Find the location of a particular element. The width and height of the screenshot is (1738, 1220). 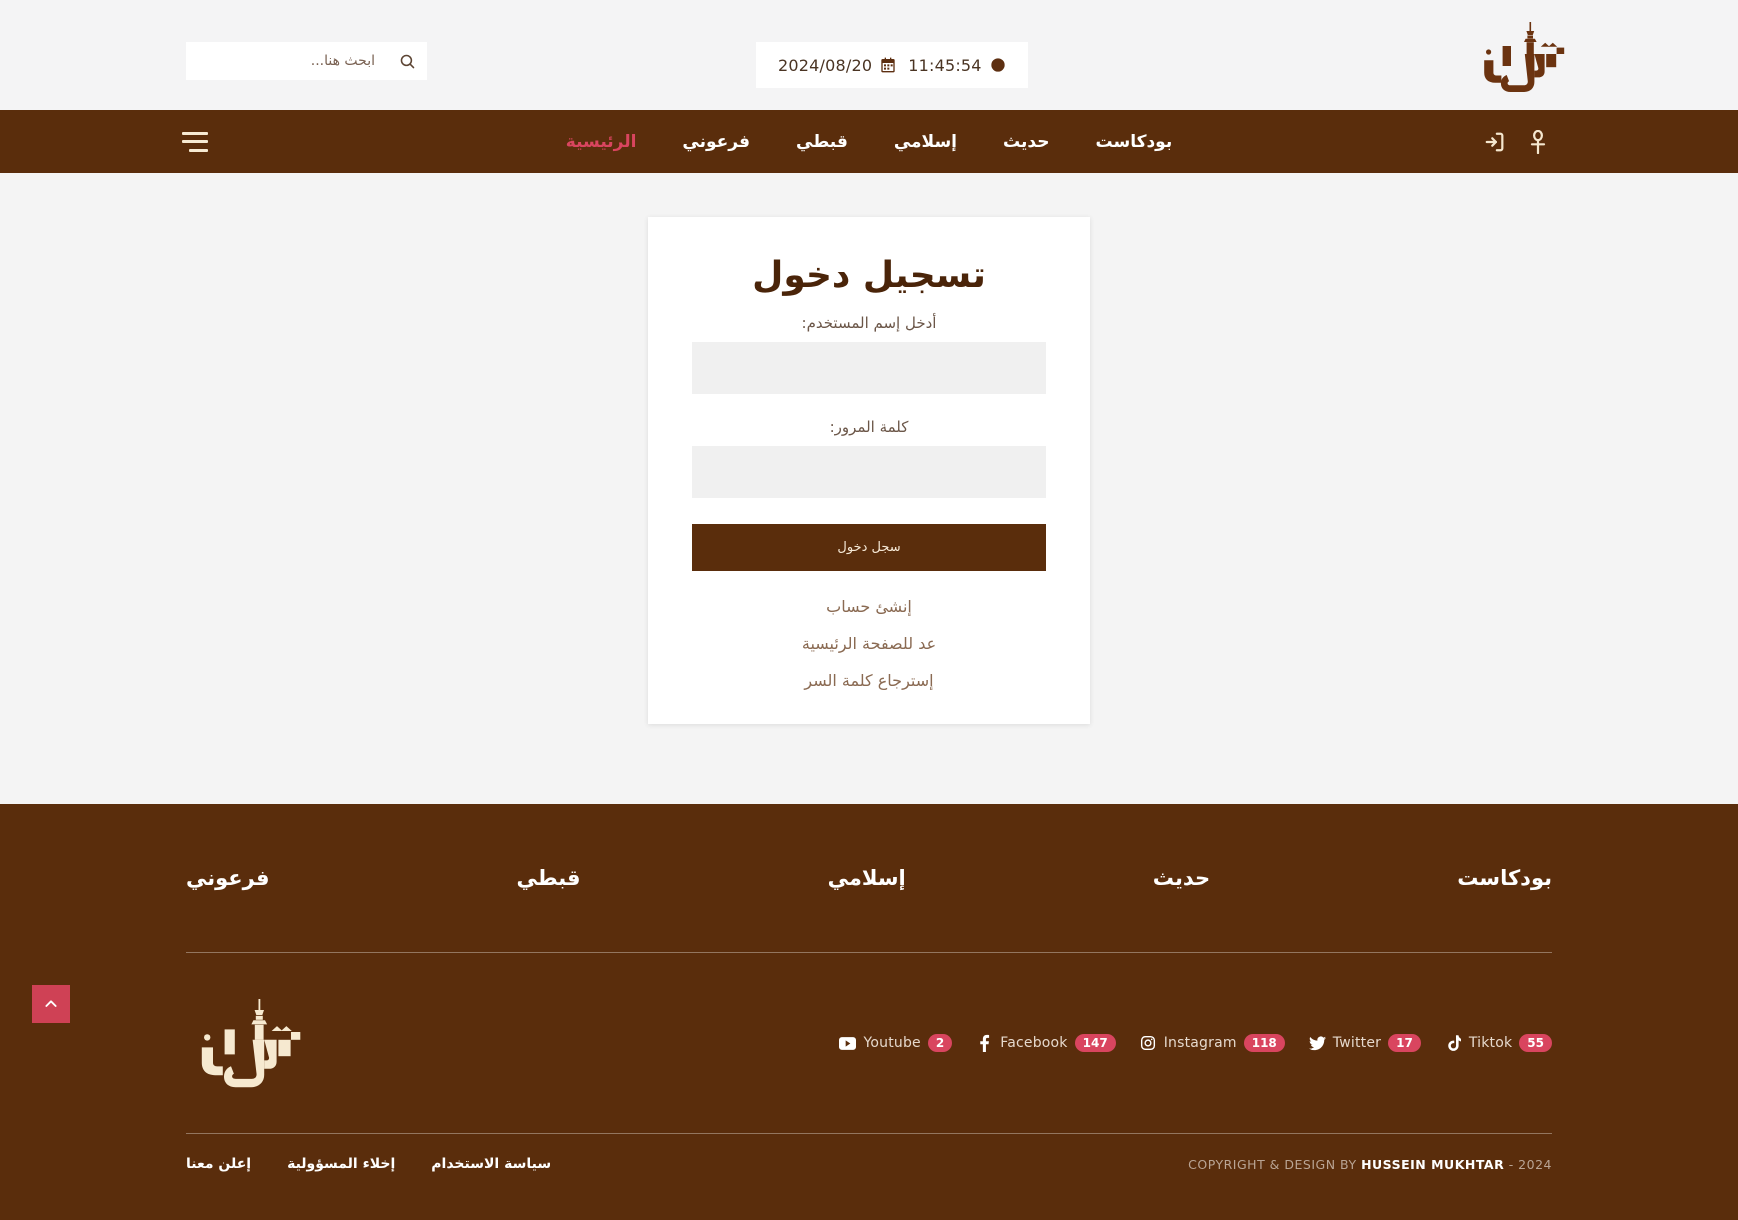

social-name: Youtube is located at coordinates (892, 1043).